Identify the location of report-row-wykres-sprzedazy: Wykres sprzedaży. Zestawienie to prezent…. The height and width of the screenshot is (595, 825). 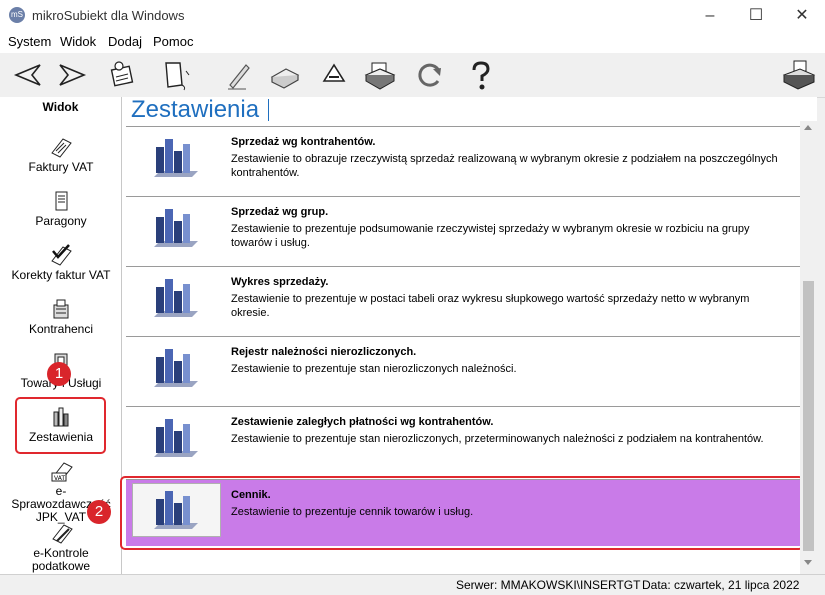
(464, 301).